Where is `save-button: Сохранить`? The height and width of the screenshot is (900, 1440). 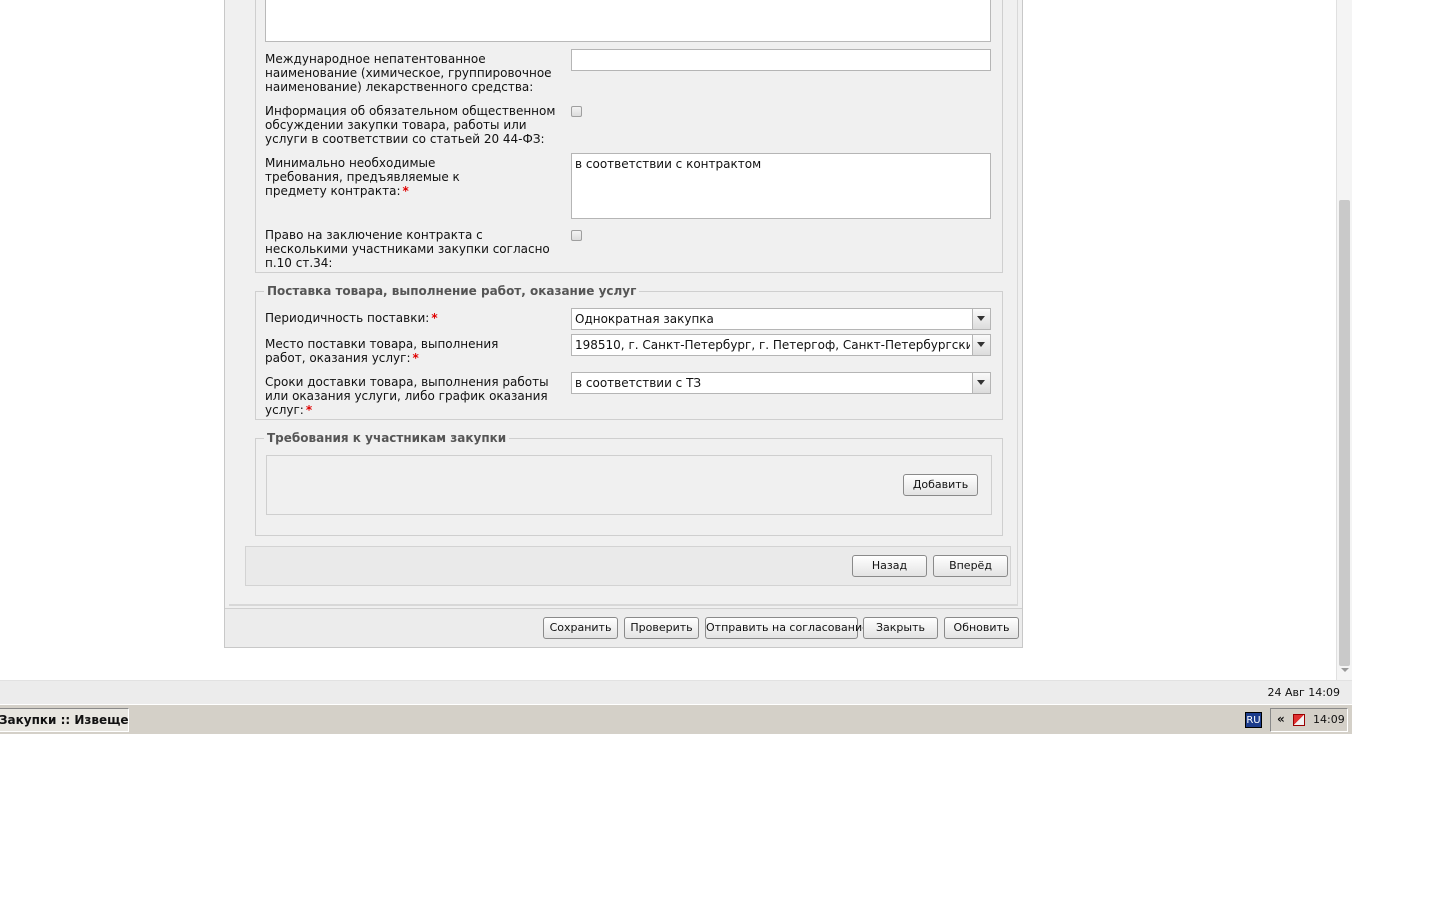 save-button: Сохранить is located at coordinates (580, 628).